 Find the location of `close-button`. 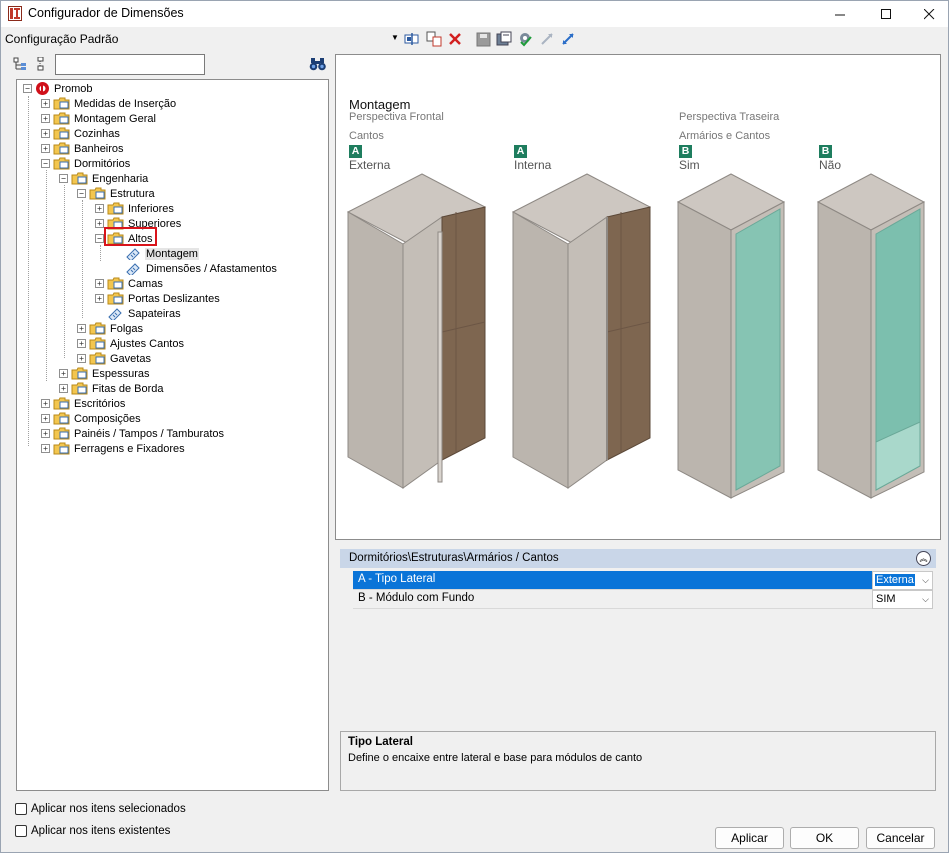

close-button is located at coordinates (927, 14).